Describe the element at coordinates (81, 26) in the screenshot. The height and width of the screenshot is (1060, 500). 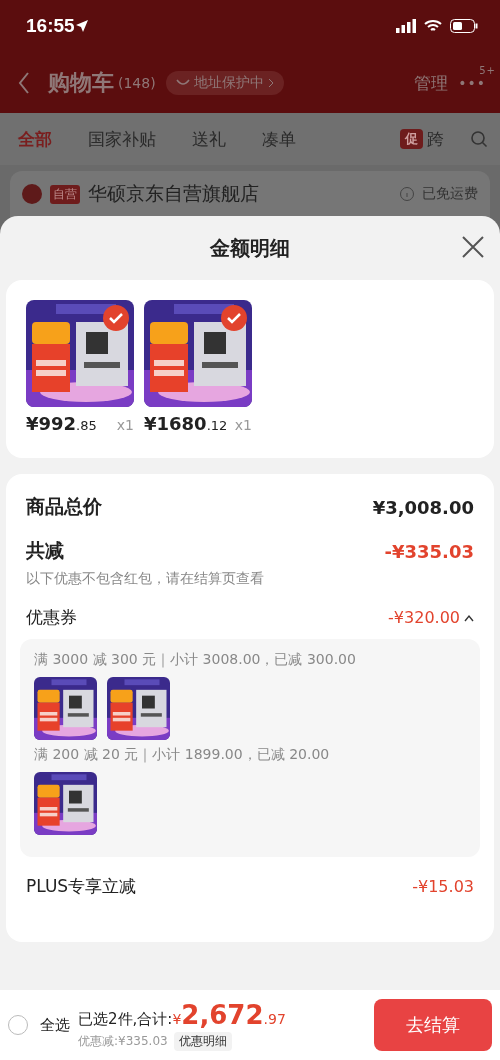
I see `location-arrow-icon` at that location.